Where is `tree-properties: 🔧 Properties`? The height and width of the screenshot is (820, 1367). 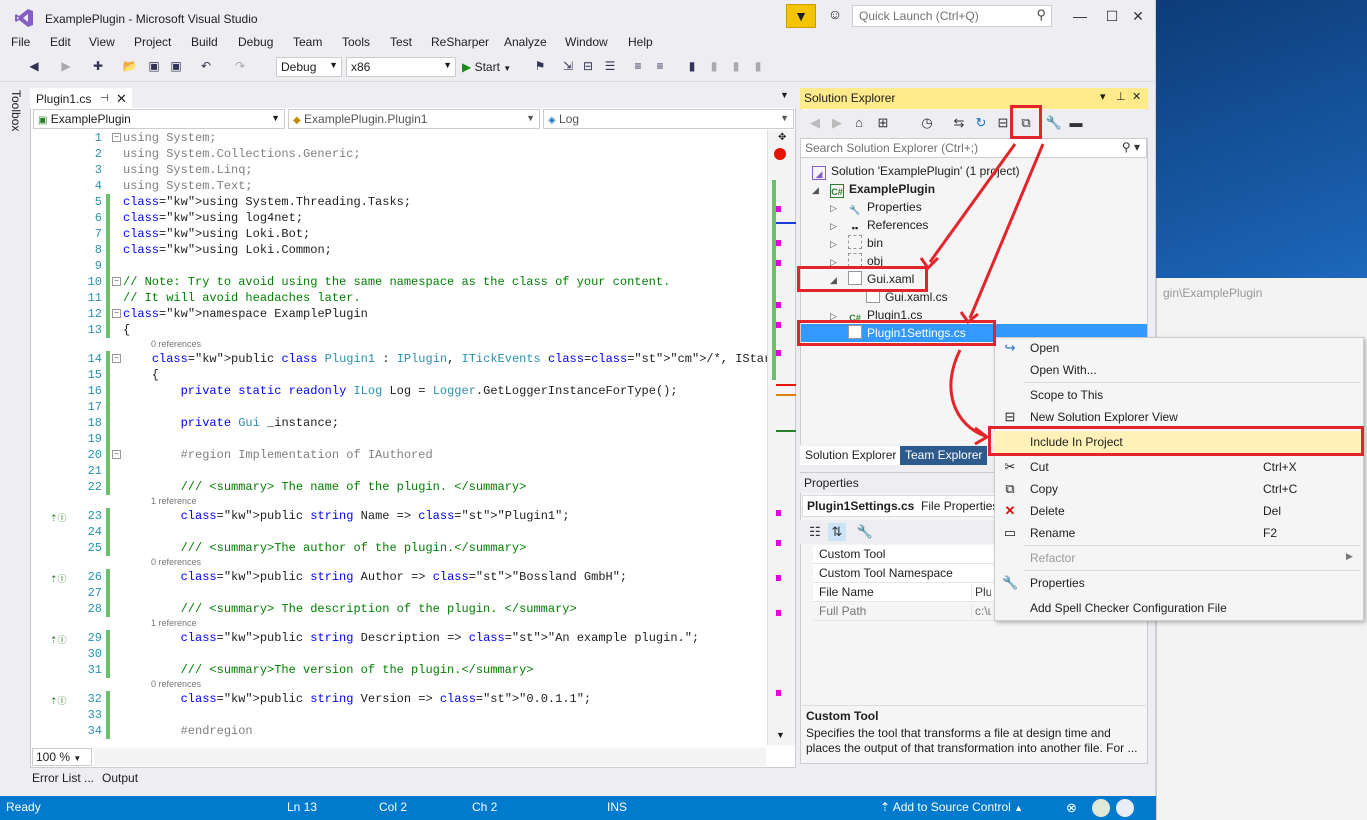
tree-properties: 🔧 Properties is located at coordinates (884, 207).